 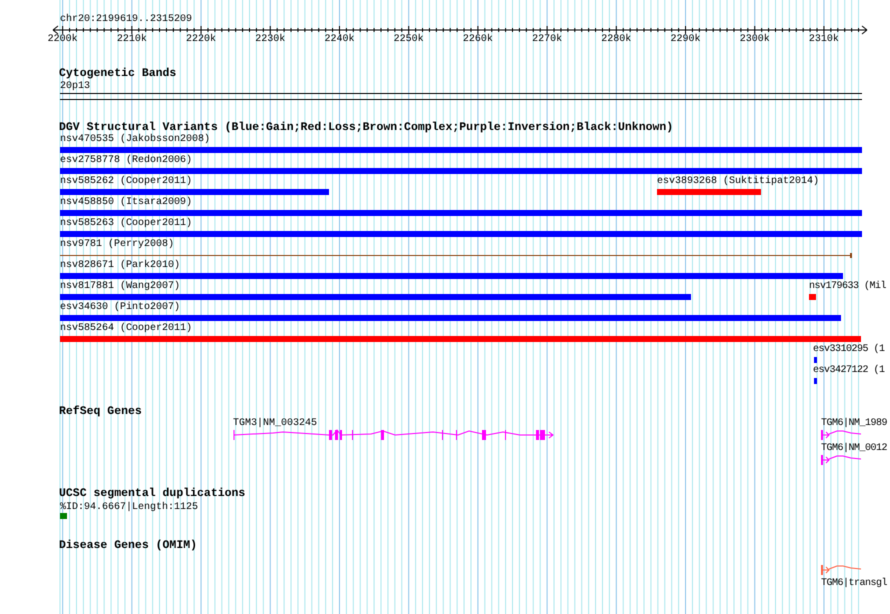 I want to click on track-title: DGV Structural Variants (Blue:Gain;Red:Loss;Brown:Complex;Purple:Inversion;Black:Unknown), so click(x=366, y=127).